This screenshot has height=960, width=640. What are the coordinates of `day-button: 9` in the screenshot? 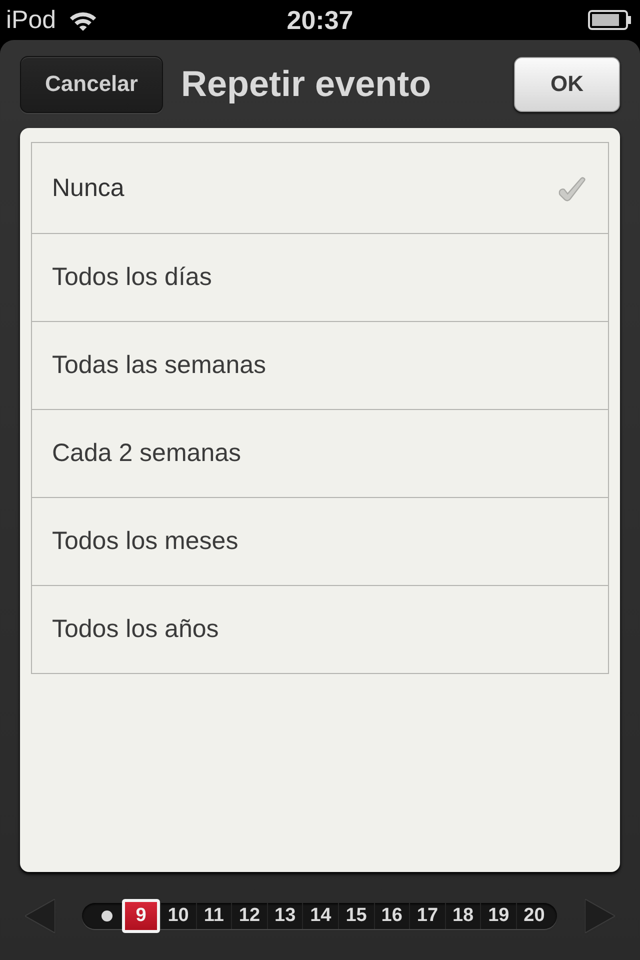 It's located at (141, 916).